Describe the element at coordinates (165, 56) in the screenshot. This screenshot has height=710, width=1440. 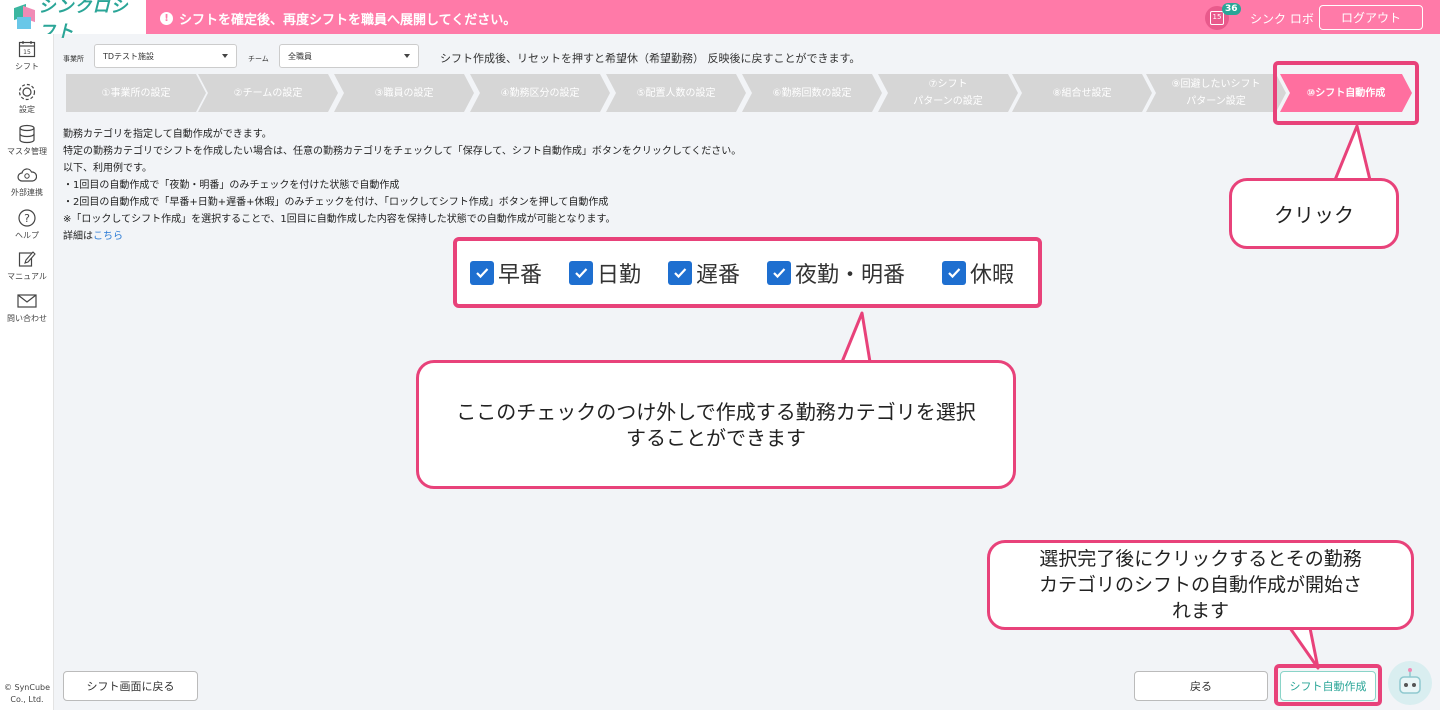
I see `office-select: TDテスト施設` at that location.